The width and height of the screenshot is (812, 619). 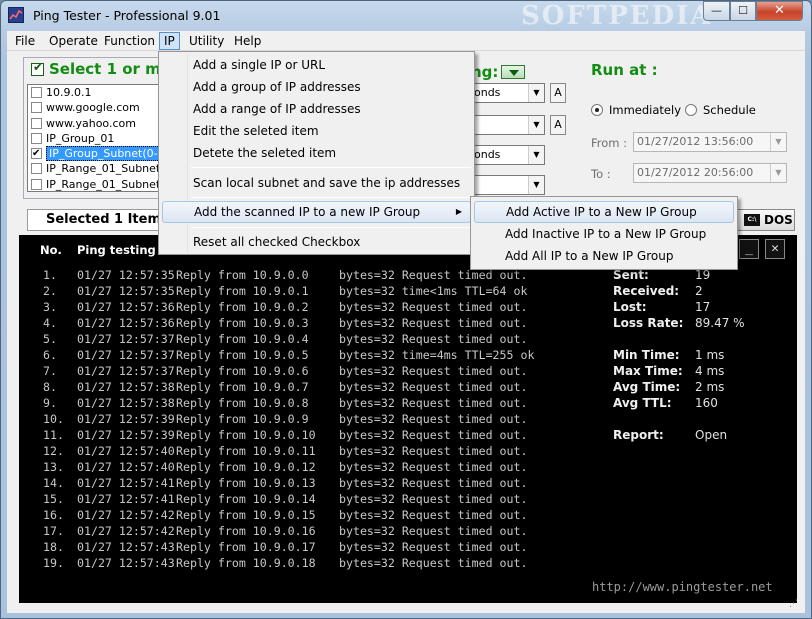 I want to click on row-number: 11., so click(x=53, y=435).